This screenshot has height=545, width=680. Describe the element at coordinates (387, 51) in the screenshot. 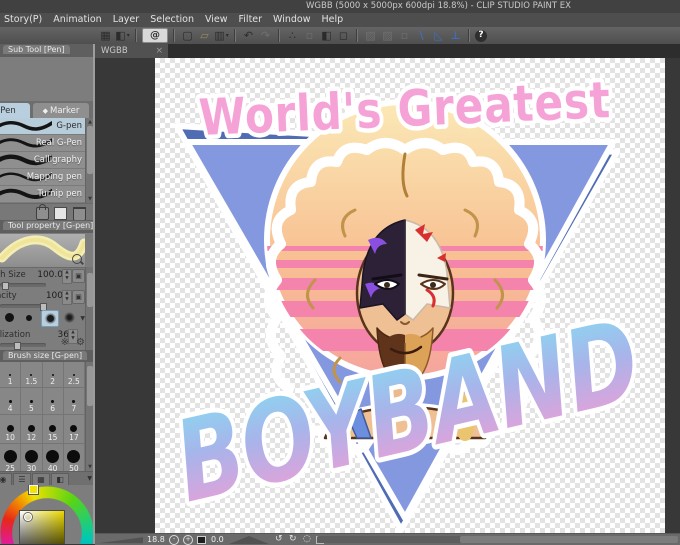

I see `document-tab-bar: WGBB ×` at that location.